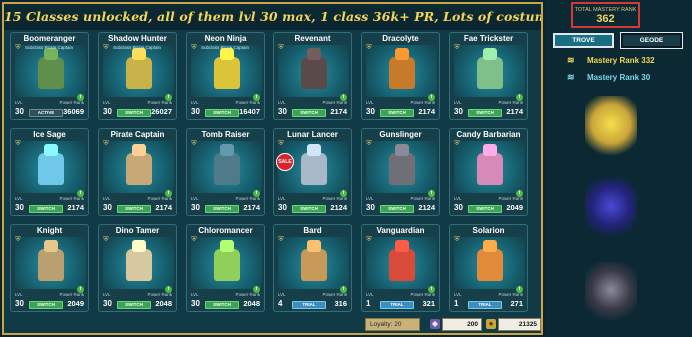 The image size is (692, 337). Describe the element at coordinates (137, 134) in the screenshot. I see `class-name: Pirate Captain` at that location.